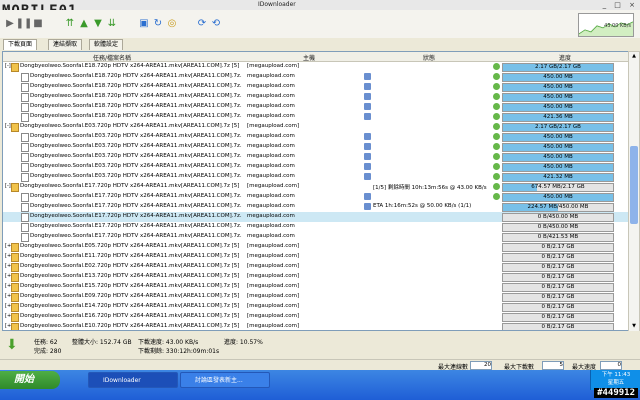  I want to click on tab-link-grabber: 連結擷取, so click(65, 44).